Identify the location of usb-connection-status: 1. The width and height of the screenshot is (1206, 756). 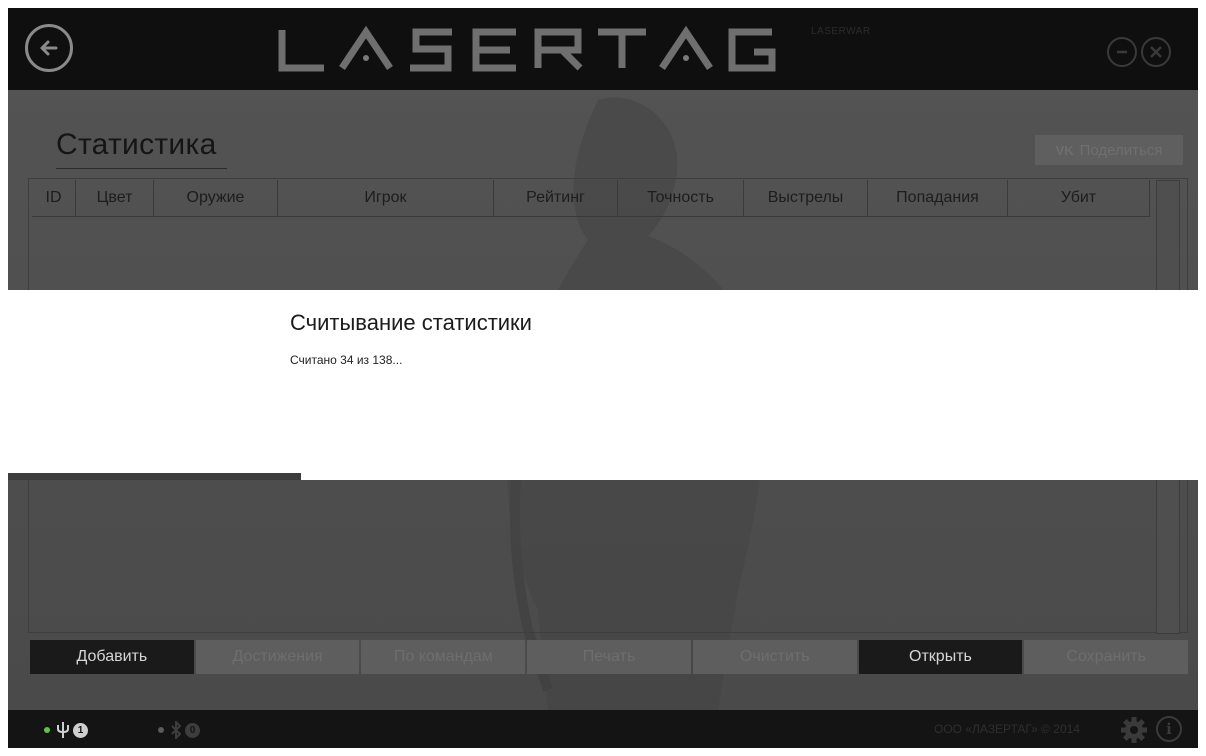
(66, 730).